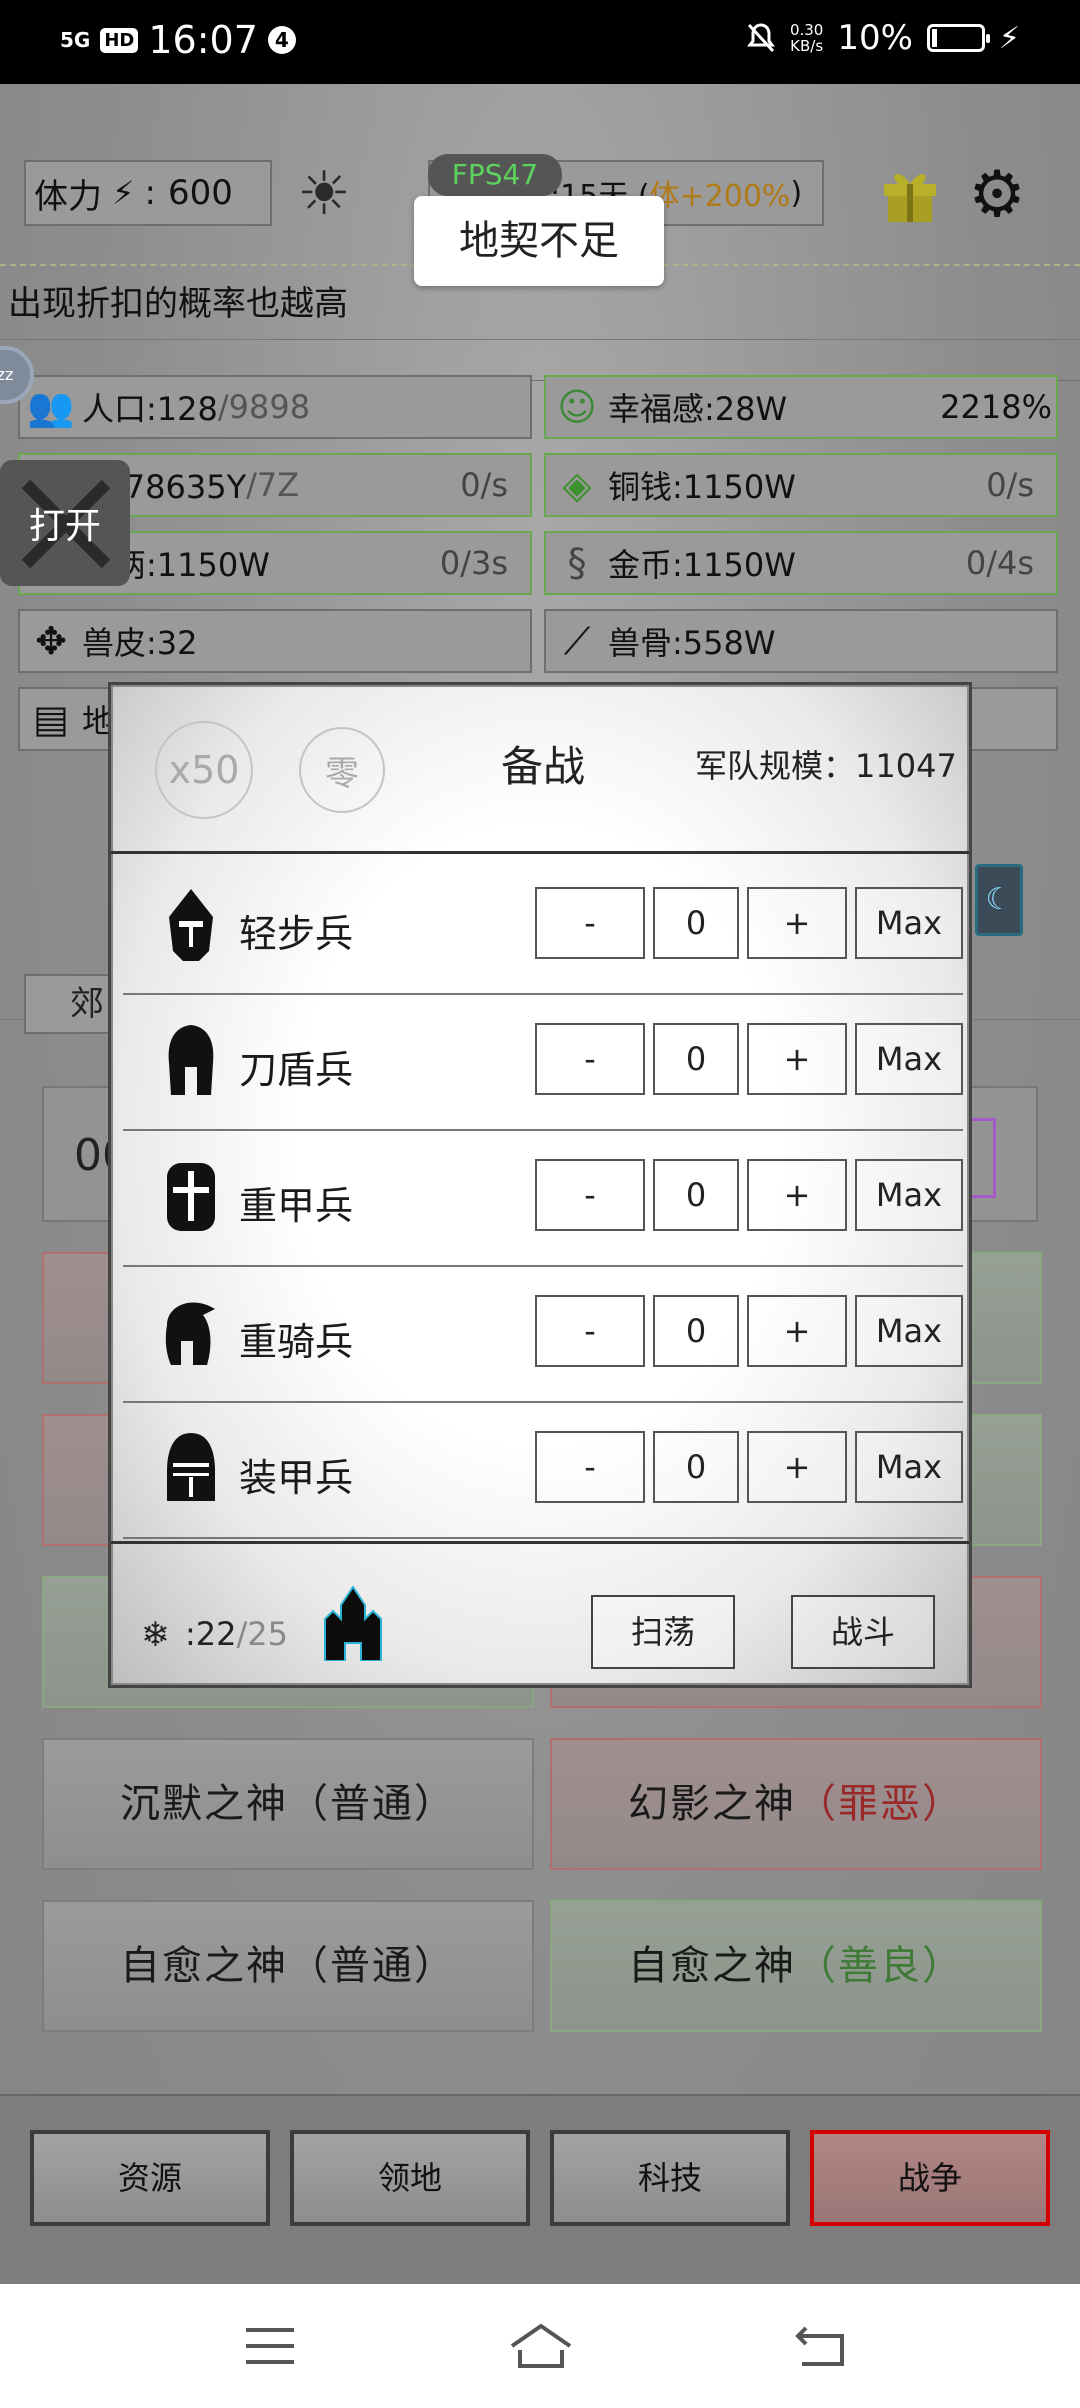  What do you see at coordinates (702, 487) in the screenshot?
I see `resource-label: 铜钱:1150W` at bounding box center [702, 487].